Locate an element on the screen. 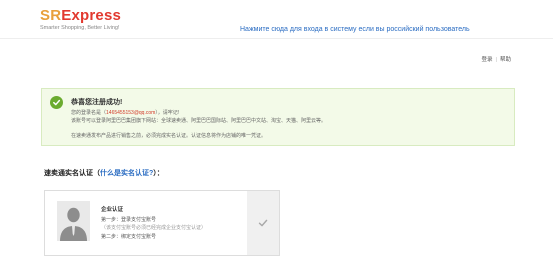  help-link: 帮助 is located at coordinates (505, 60).